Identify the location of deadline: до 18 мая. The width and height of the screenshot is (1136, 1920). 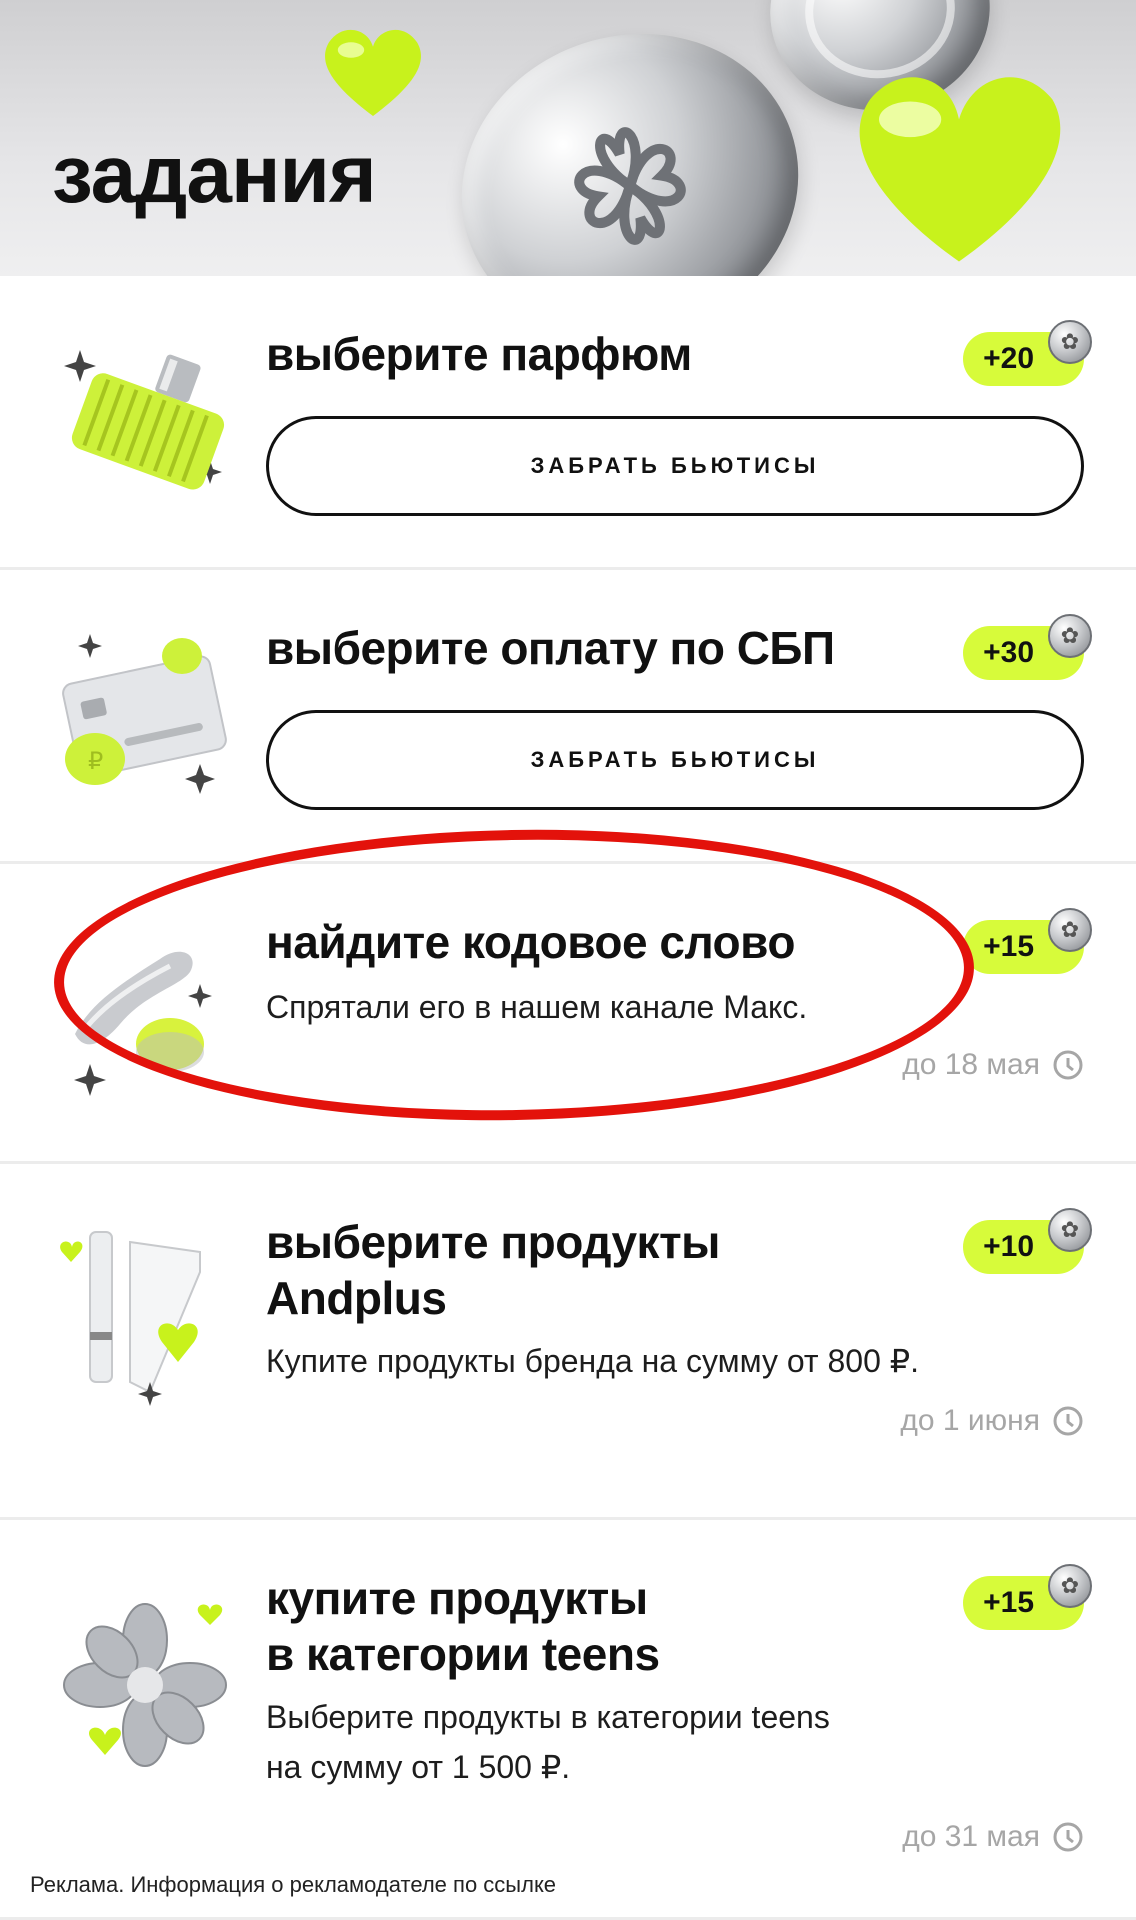
(993, 1065).